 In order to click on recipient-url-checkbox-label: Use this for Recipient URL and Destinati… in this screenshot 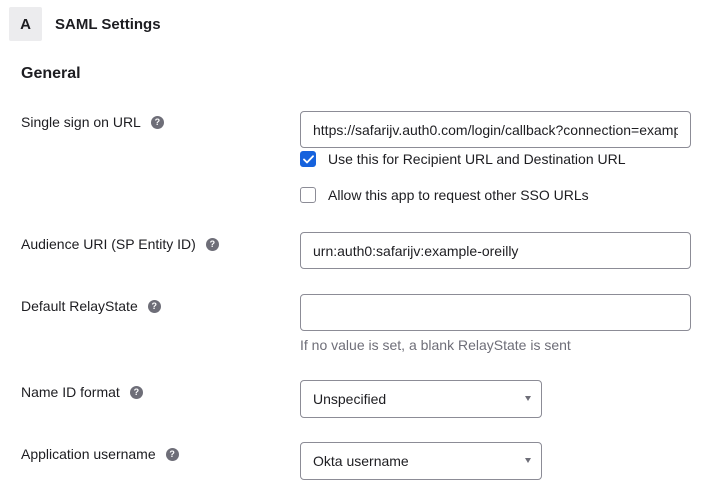, I will do `click(477, 159)`.